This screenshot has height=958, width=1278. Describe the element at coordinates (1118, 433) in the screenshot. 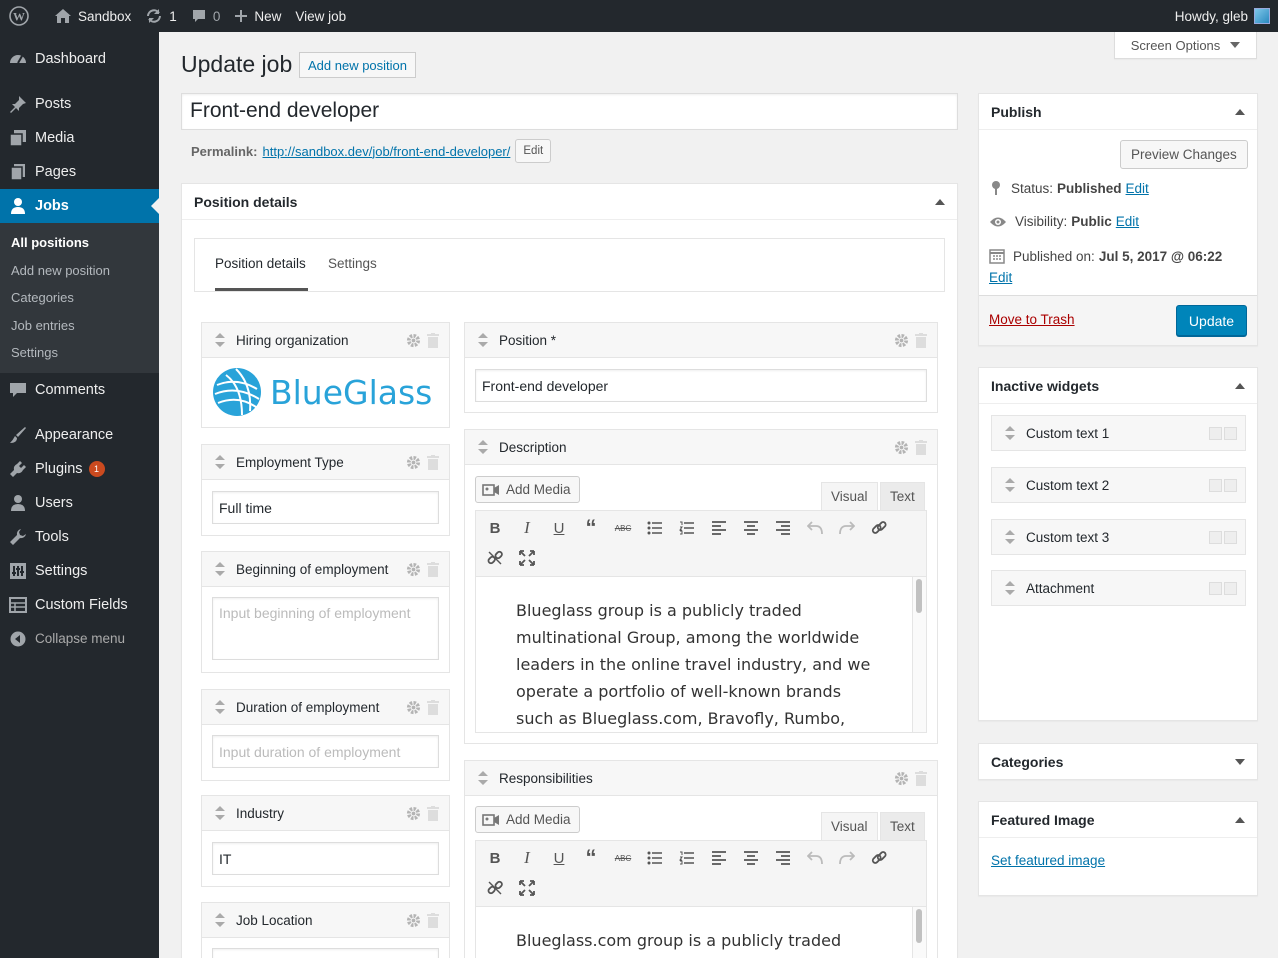

I see `inactive-widget-item: Custom text 1` at that location.